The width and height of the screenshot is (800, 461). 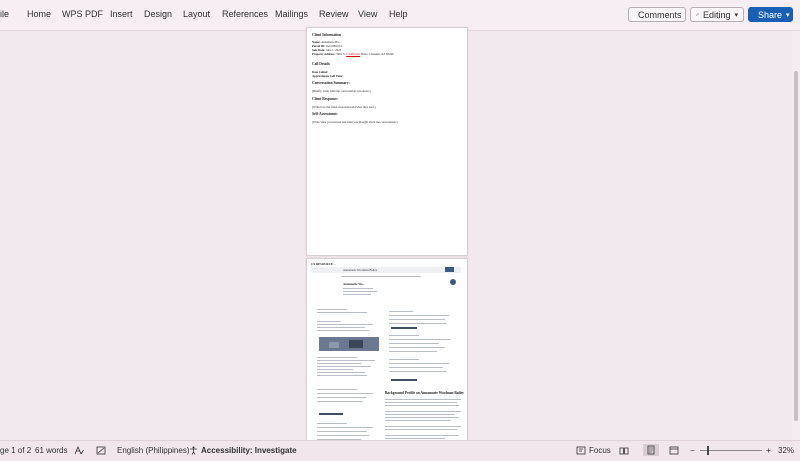 What do you see at coordinates (731, 450) in the screenshot?
I see `zoom-slider` at bounding box center [731, 450].